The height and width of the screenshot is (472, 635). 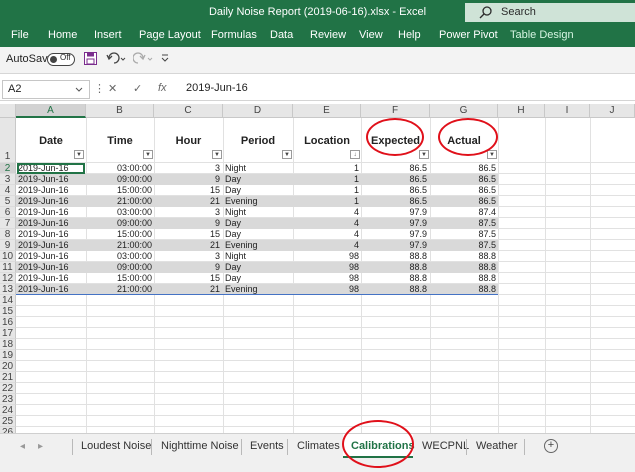 What do you see at coordinates (46, 89) in the screenshot?
I see `name-box: A2` at bounding box center [46, 89].